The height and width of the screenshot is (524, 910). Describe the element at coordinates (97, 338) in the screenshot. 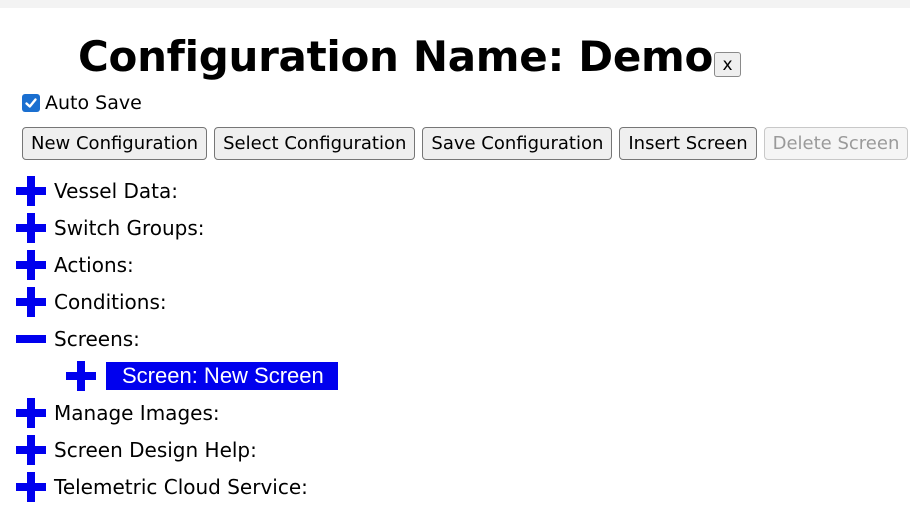

I see `tree-item-label: Screens:` at that location.